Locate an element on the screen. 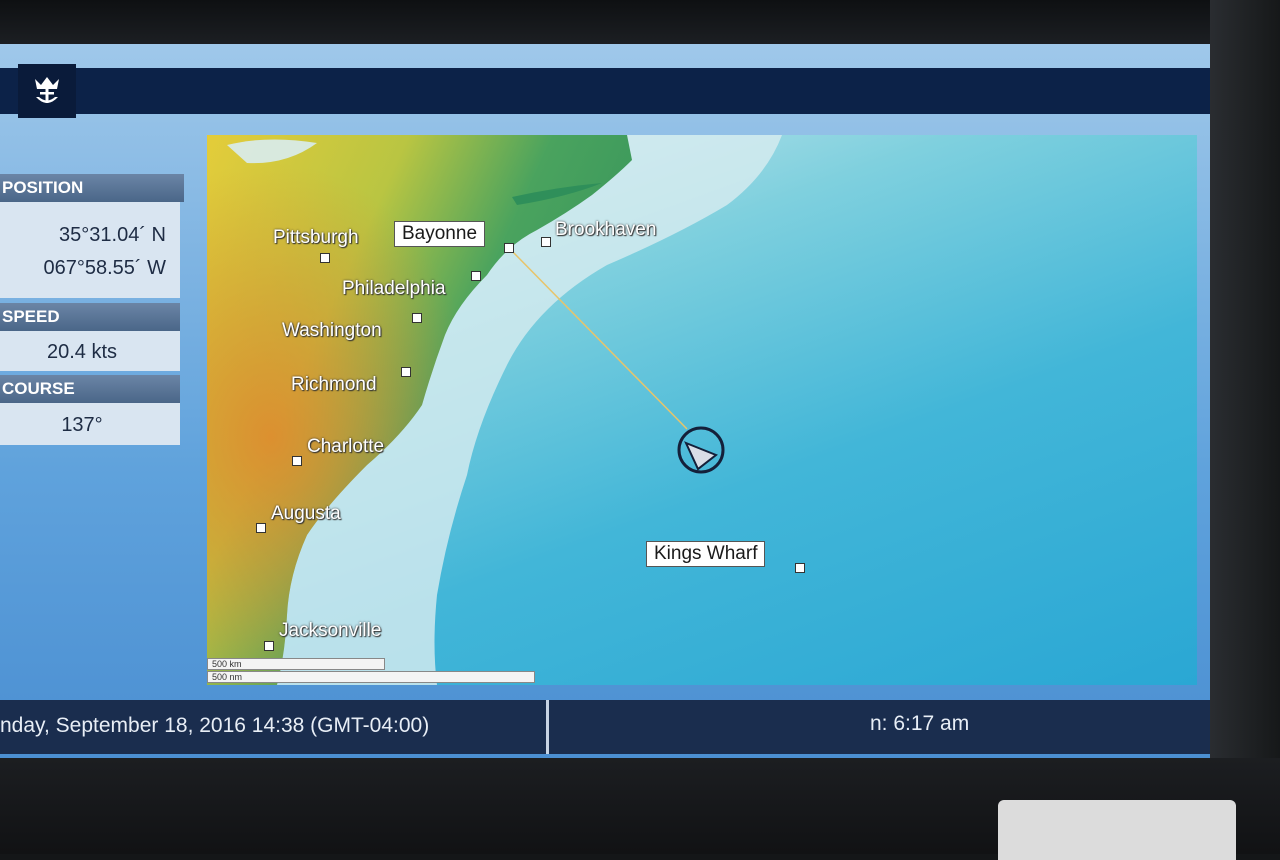 This screenshot has width=1280, height=860. city-label-kings-wharf: Kings Wharf is located at coordinates (706, 554).